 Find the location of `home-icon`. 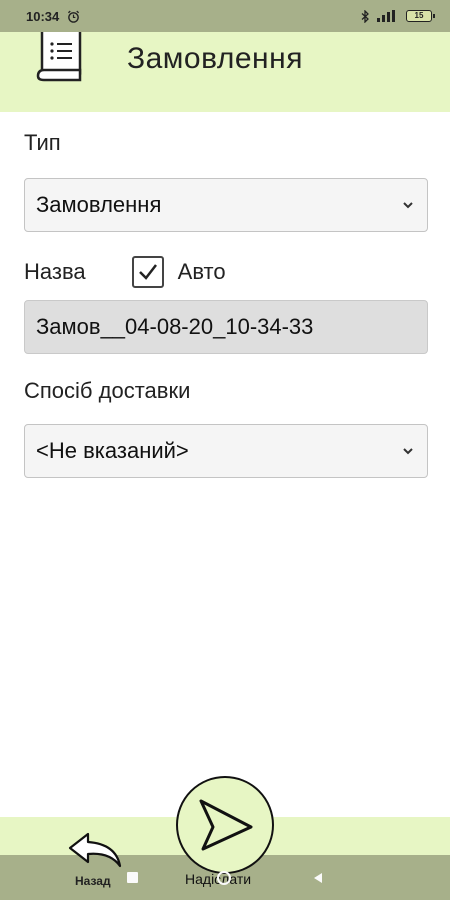

home-icon is located at coordinates (224, 878).